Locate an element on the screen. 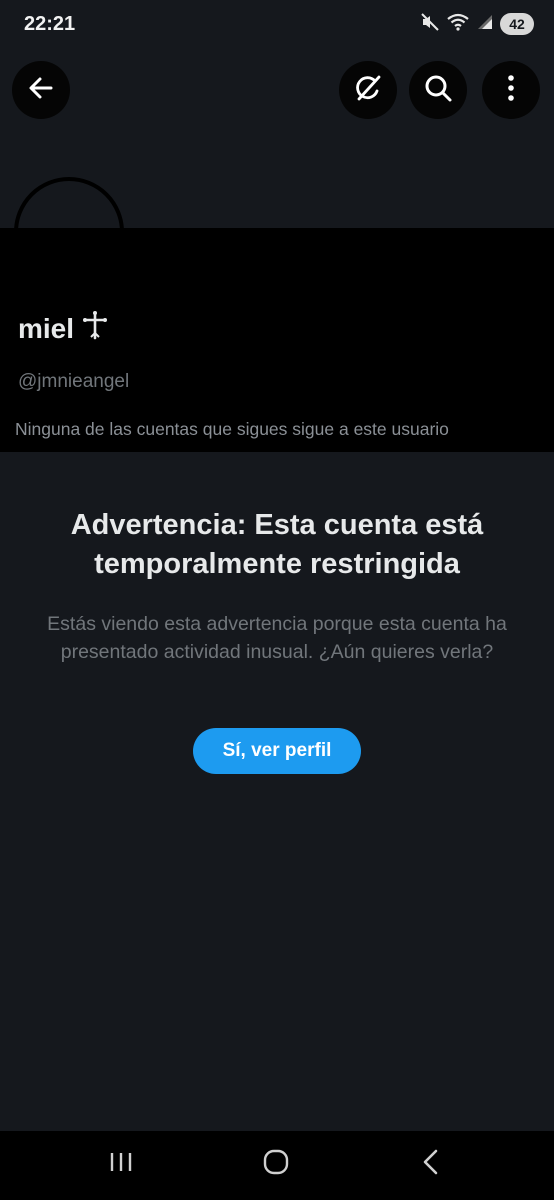 The height and width of the screenshot is (1200, 554). grok-button is located at coordinates (368, 90).